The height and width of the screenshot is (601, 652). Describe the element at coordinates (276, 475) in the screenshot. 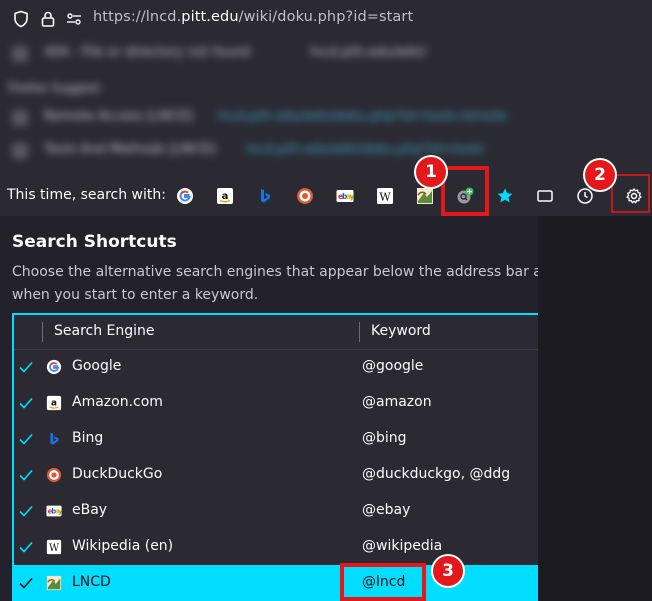

I see `engine-row-duckduckgo: DuckDuckGo @duckduckgo, @ddg` at that location.